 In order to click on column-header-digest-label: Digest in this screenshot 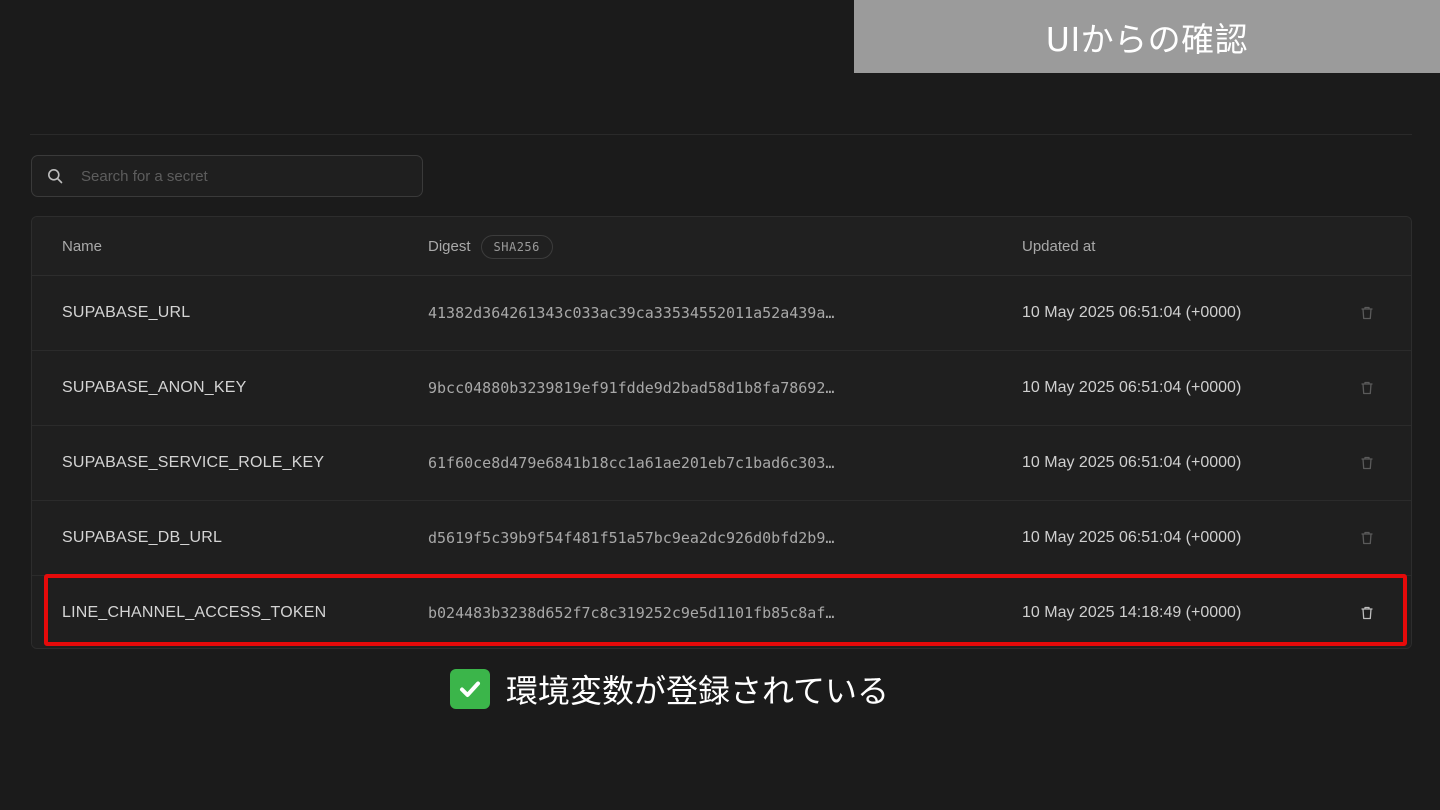, I will do `click(449, 246)`.